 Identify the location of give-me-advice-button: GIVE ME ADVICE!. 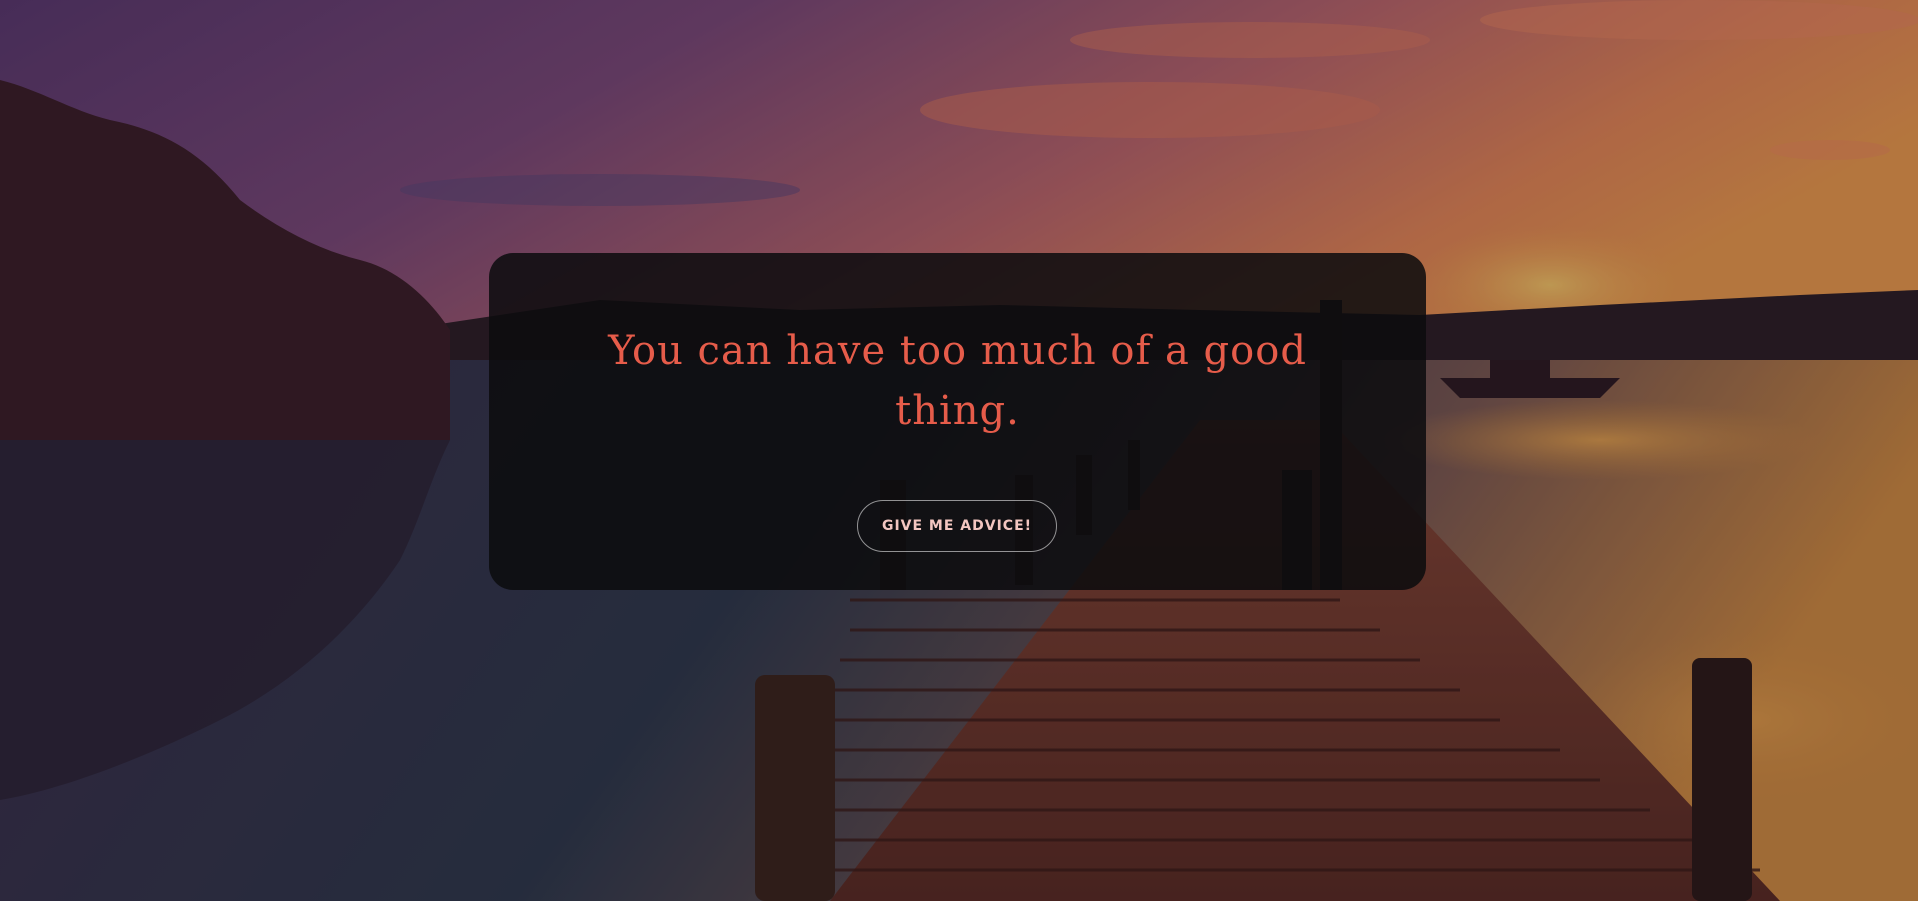
(957, 526).